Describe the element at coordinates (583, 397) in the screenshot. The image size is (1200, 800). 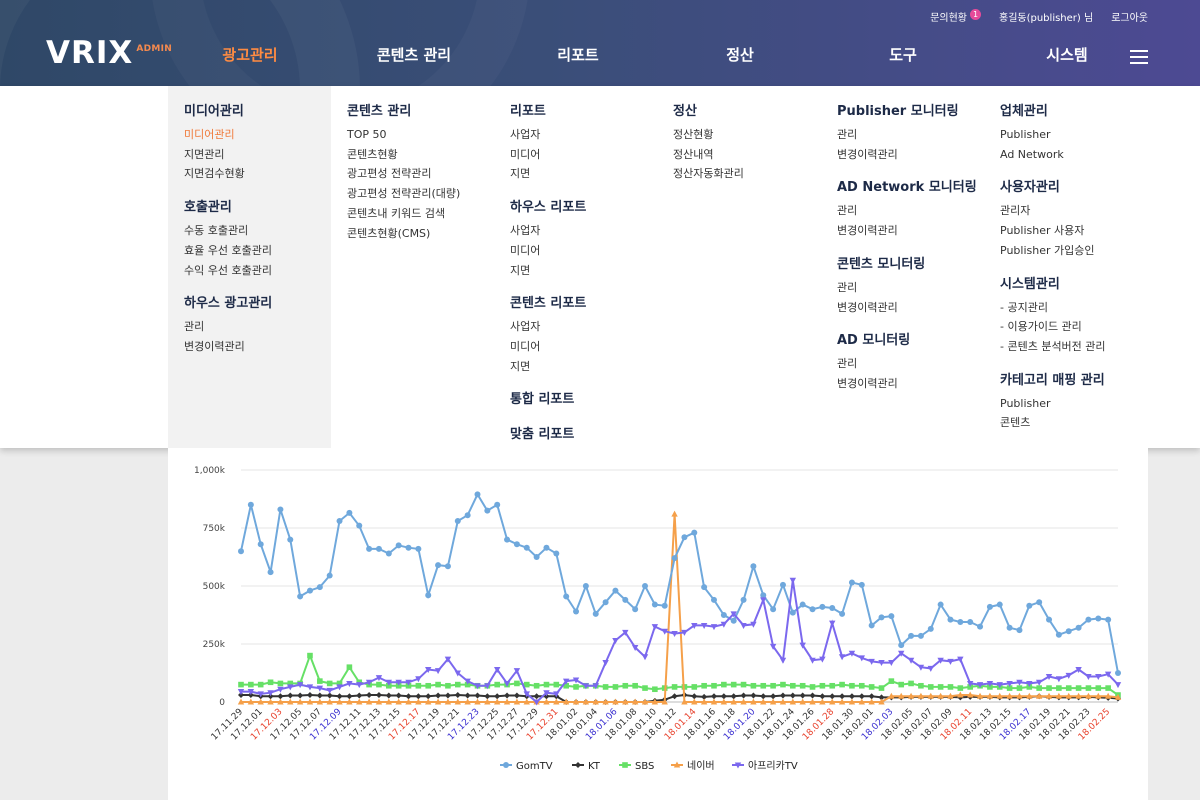
I see `menu-group-title: 통합 리포트` at that location.